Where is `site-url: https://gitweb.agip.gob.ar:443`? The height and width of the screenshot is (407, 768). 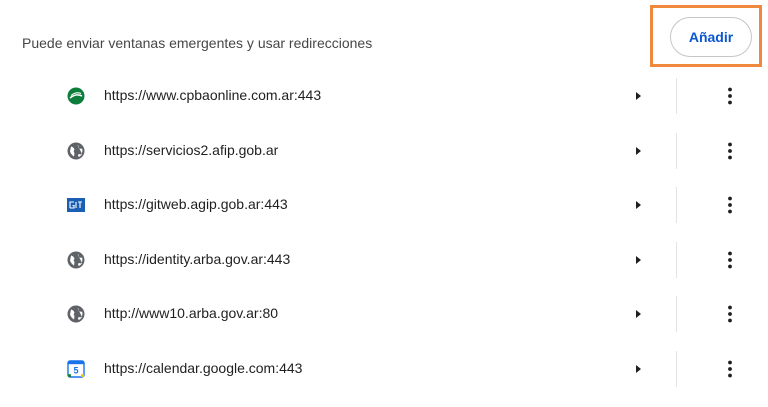 site-url: https://gitweb.agip.gob.ar:443 is located at coordinates (196, 204).